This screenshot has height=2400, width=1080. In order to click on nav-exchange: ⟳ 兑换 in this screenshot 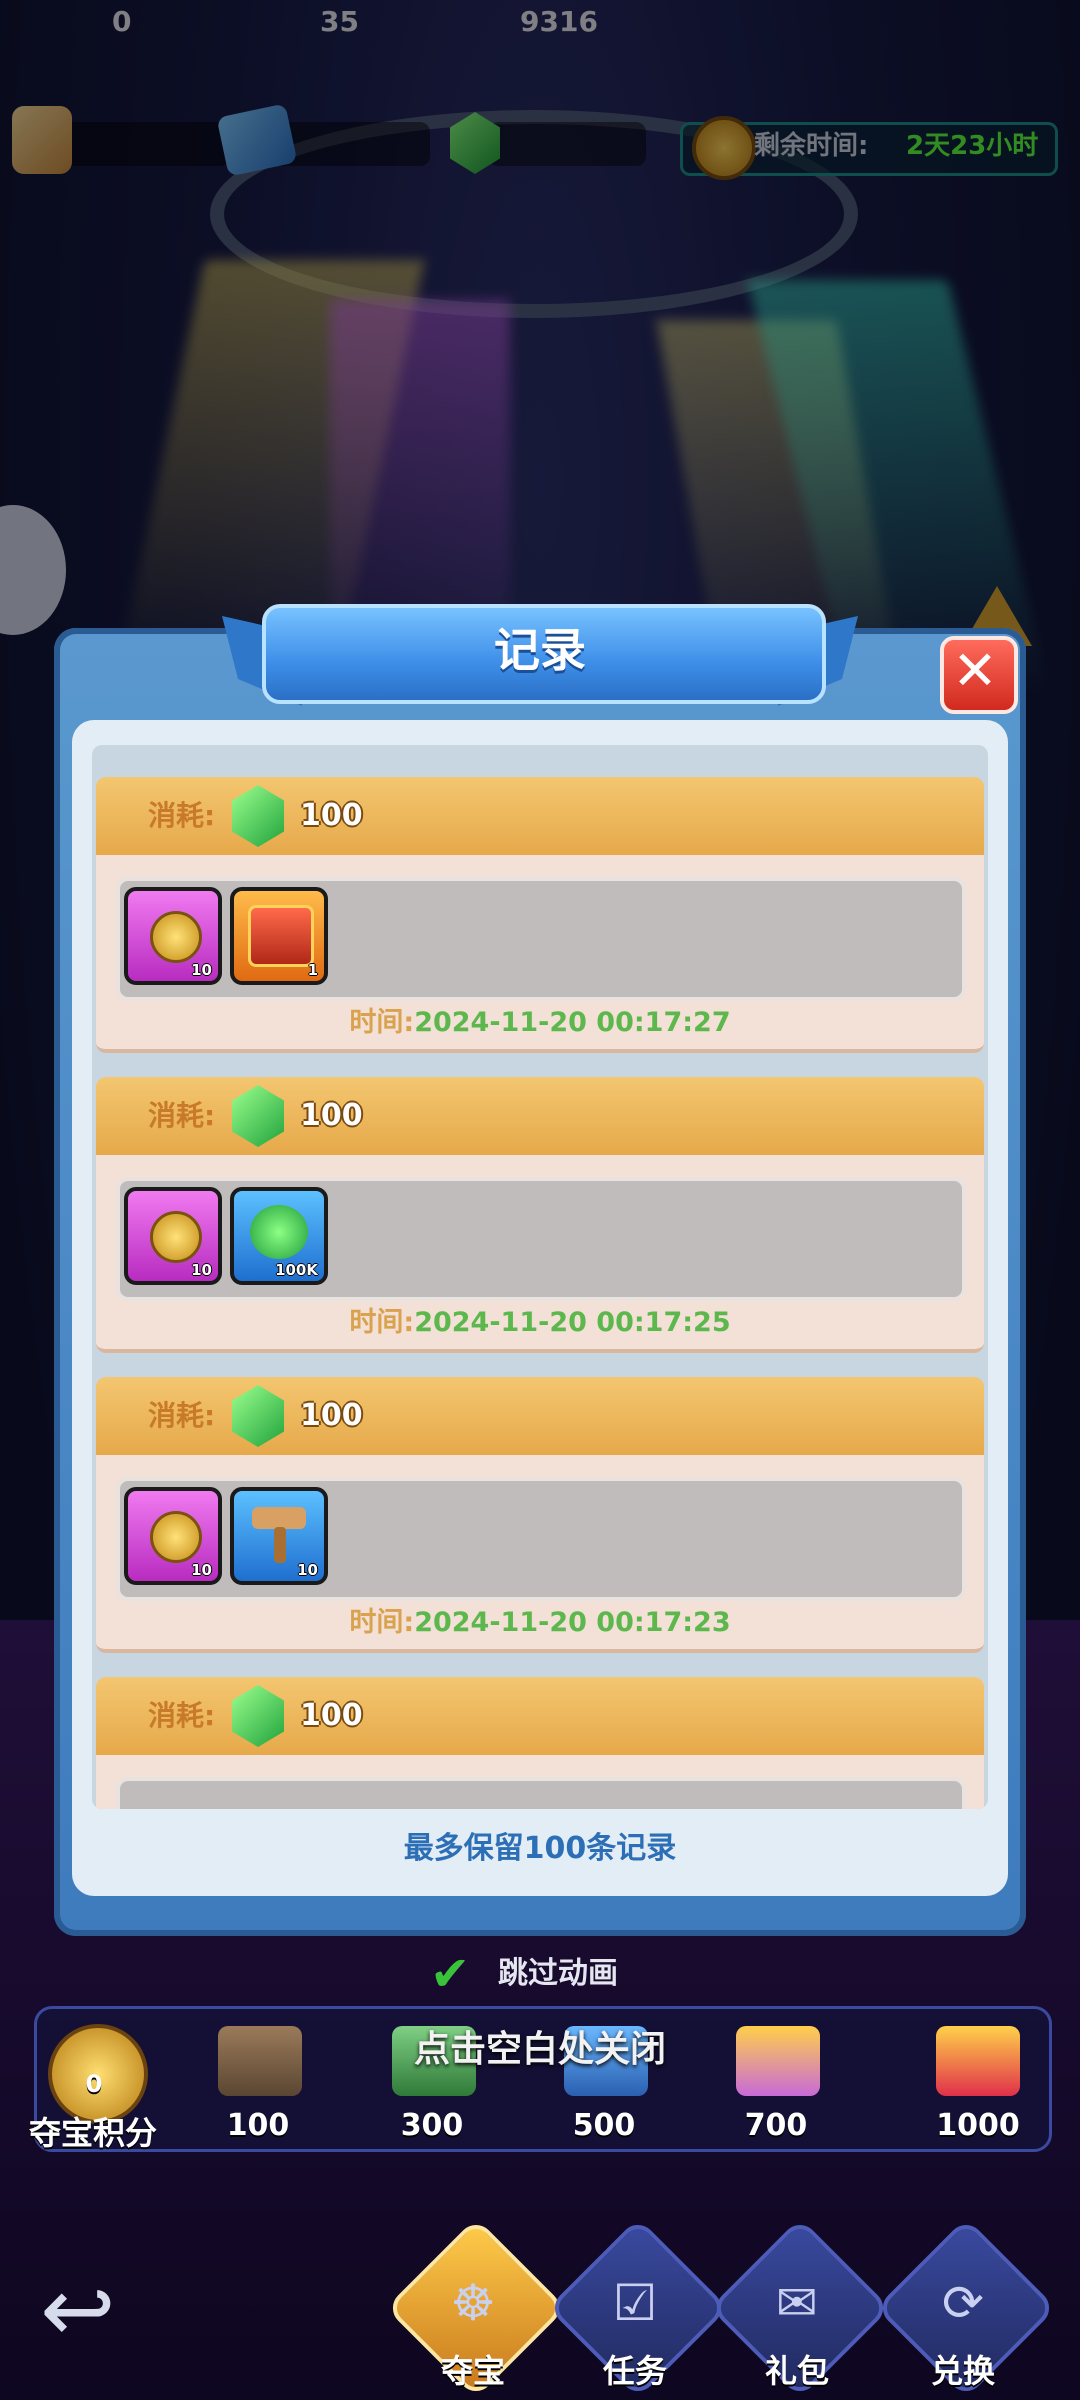, I will do `click(966, 2308)`.